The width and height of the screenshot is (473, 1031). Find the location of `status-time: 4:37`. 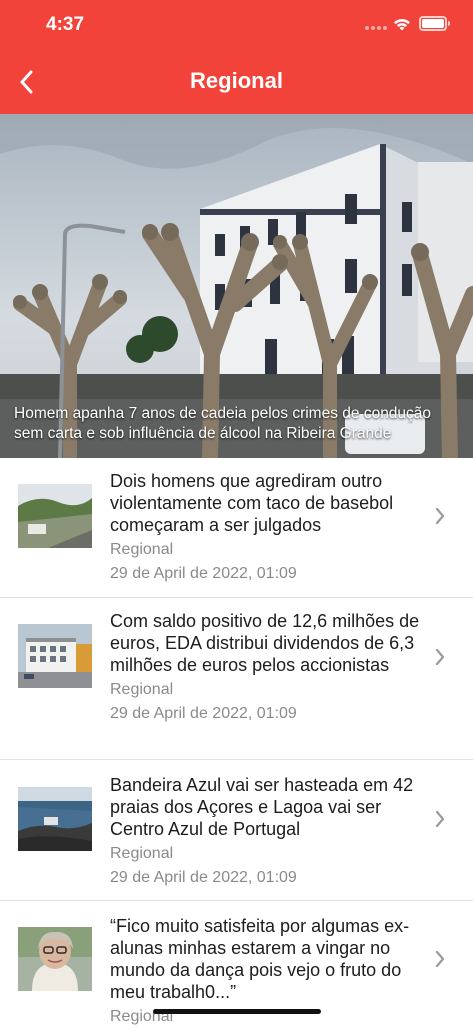

status-time: 4:37 is located at coordinates (65, 24).